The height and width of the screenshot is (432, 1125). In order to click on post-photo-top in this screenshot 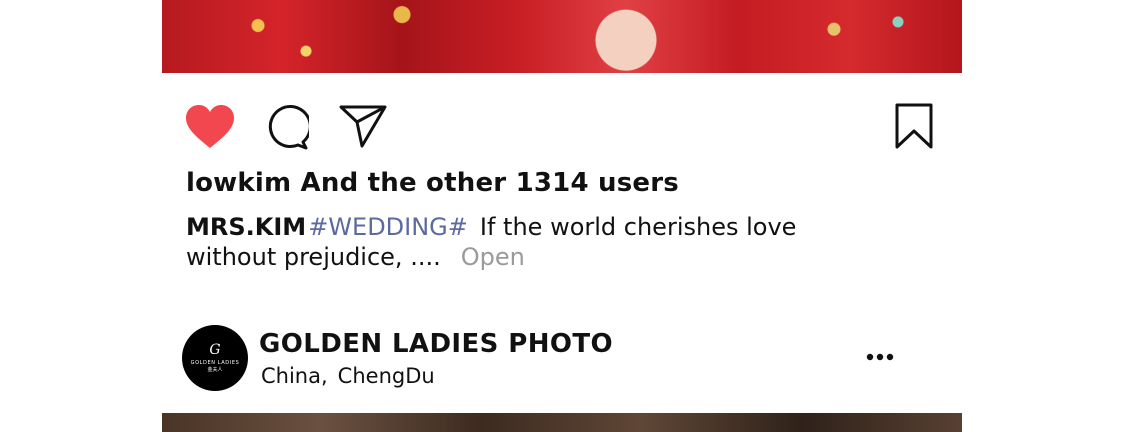, I will do `click(562, 36)`.